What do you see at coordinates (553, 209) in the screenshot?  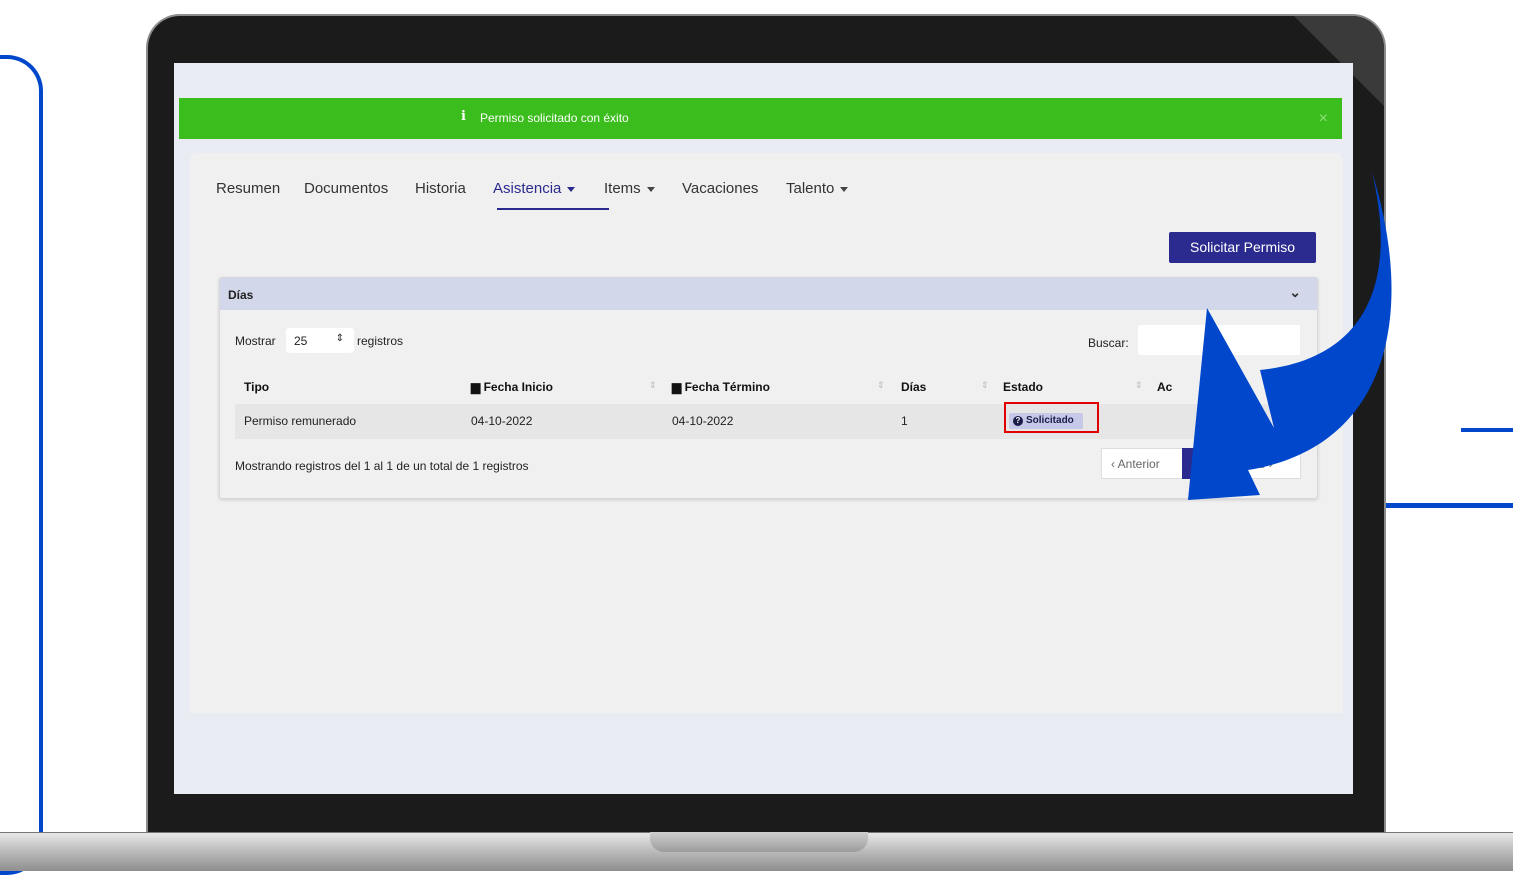 I see `active-tab-indicator` at bounding box center [553, 209].